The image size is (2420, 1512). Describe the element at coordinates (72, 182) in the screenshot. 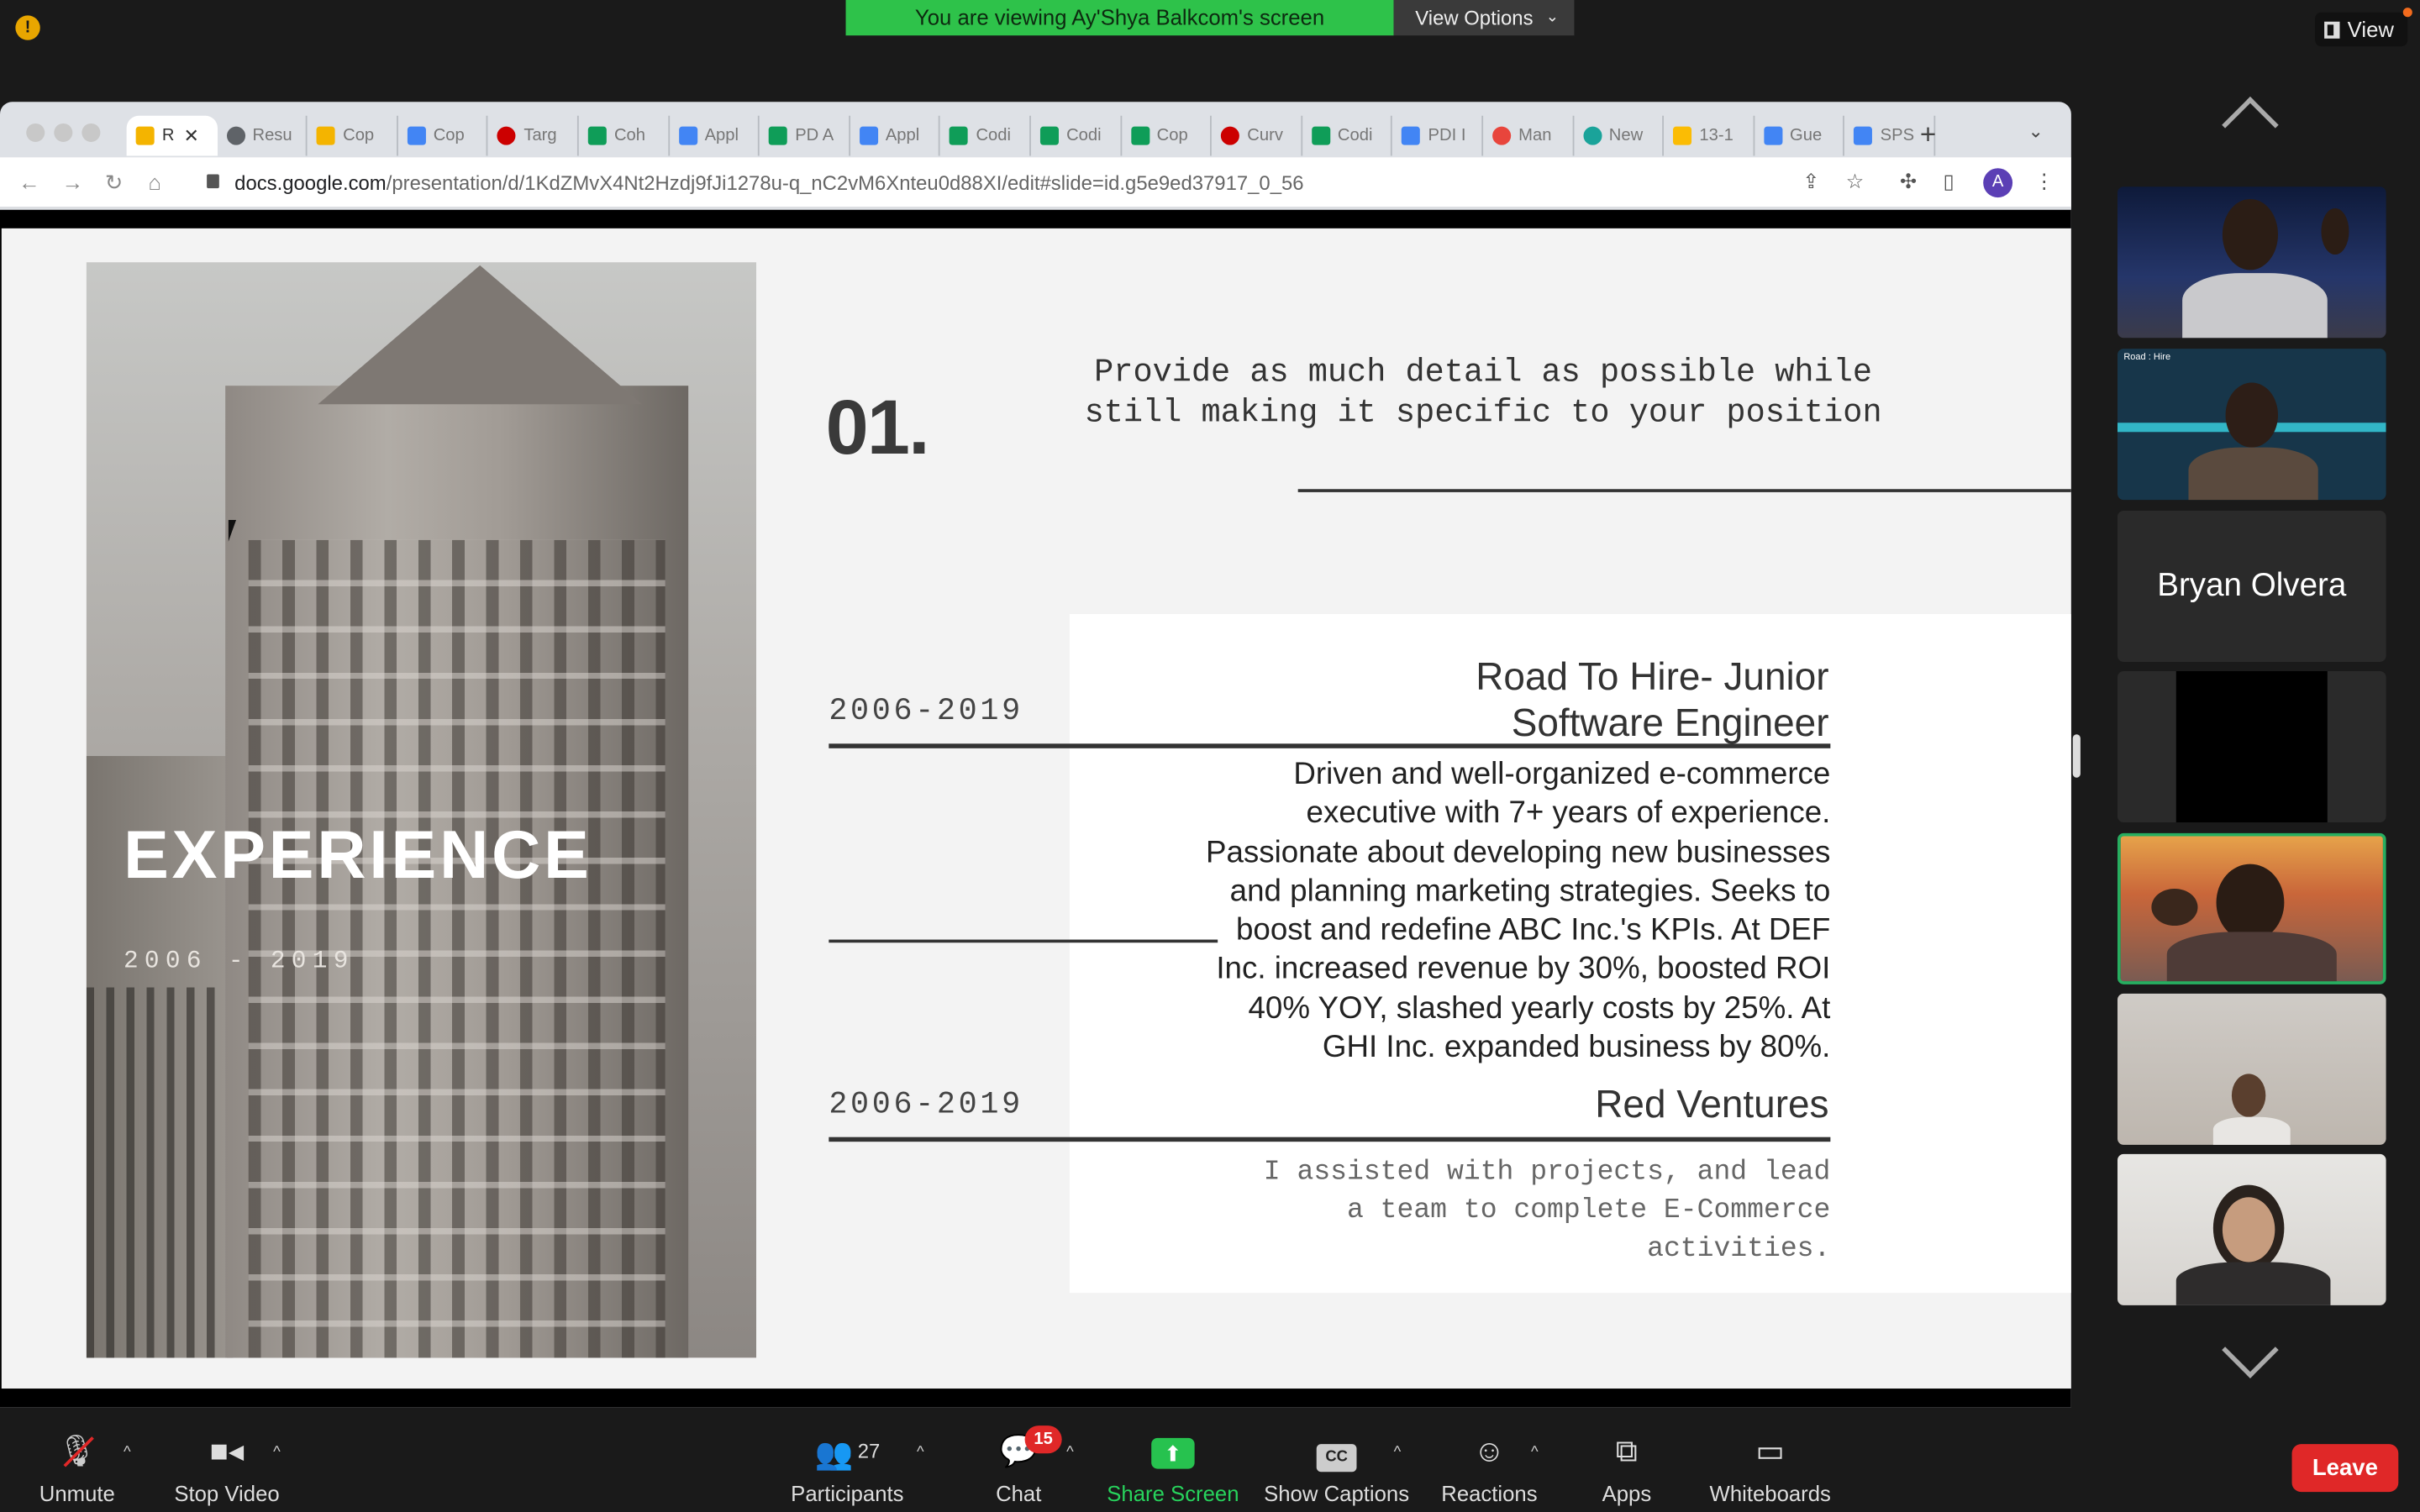

I see `forward-icon: →` at that location.